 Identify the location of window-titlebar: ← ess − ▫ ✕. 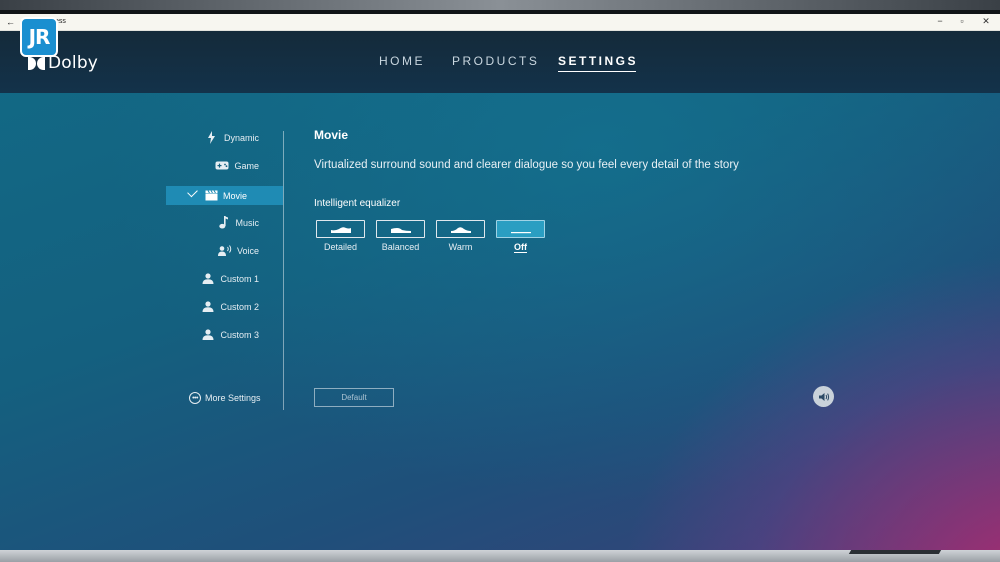
(500, 22).